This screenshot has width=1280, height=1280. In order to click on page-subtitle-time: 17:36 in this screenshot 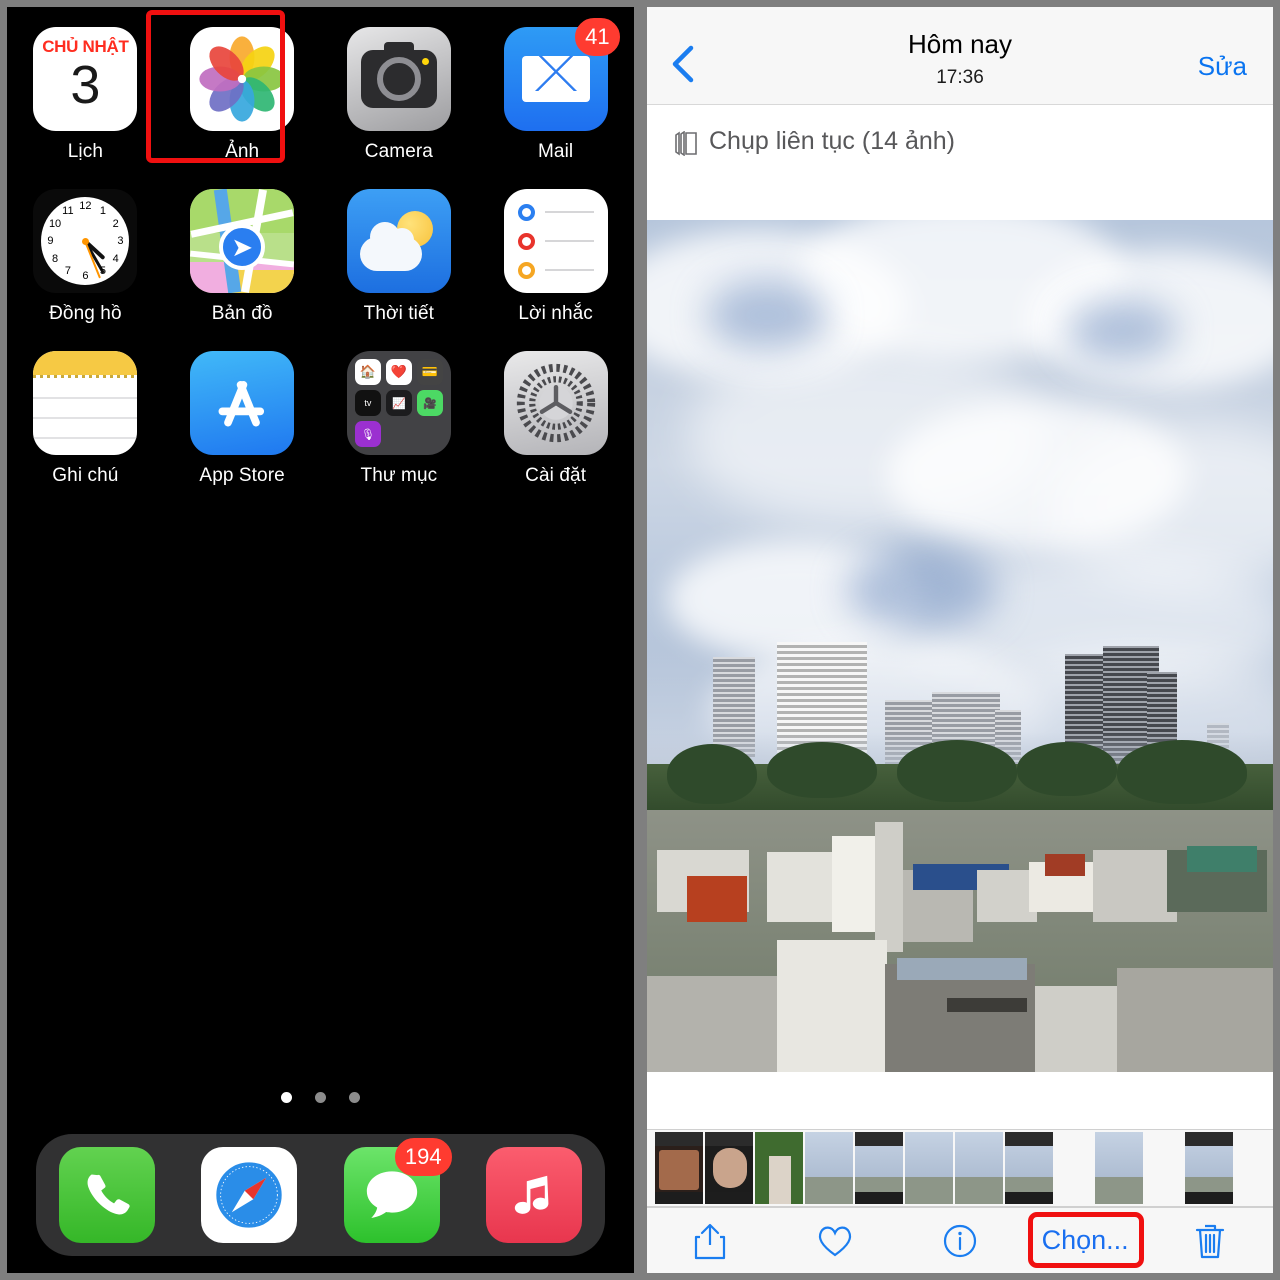, I will do `click(960, 77)`.